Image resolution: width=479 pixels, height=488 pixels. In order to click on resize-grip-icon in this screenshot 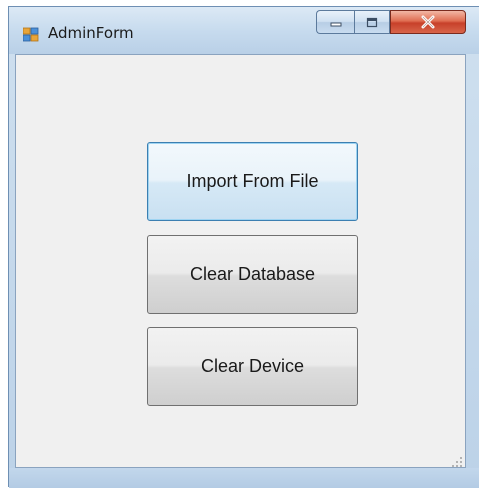, I will do `click(457, 460)`.